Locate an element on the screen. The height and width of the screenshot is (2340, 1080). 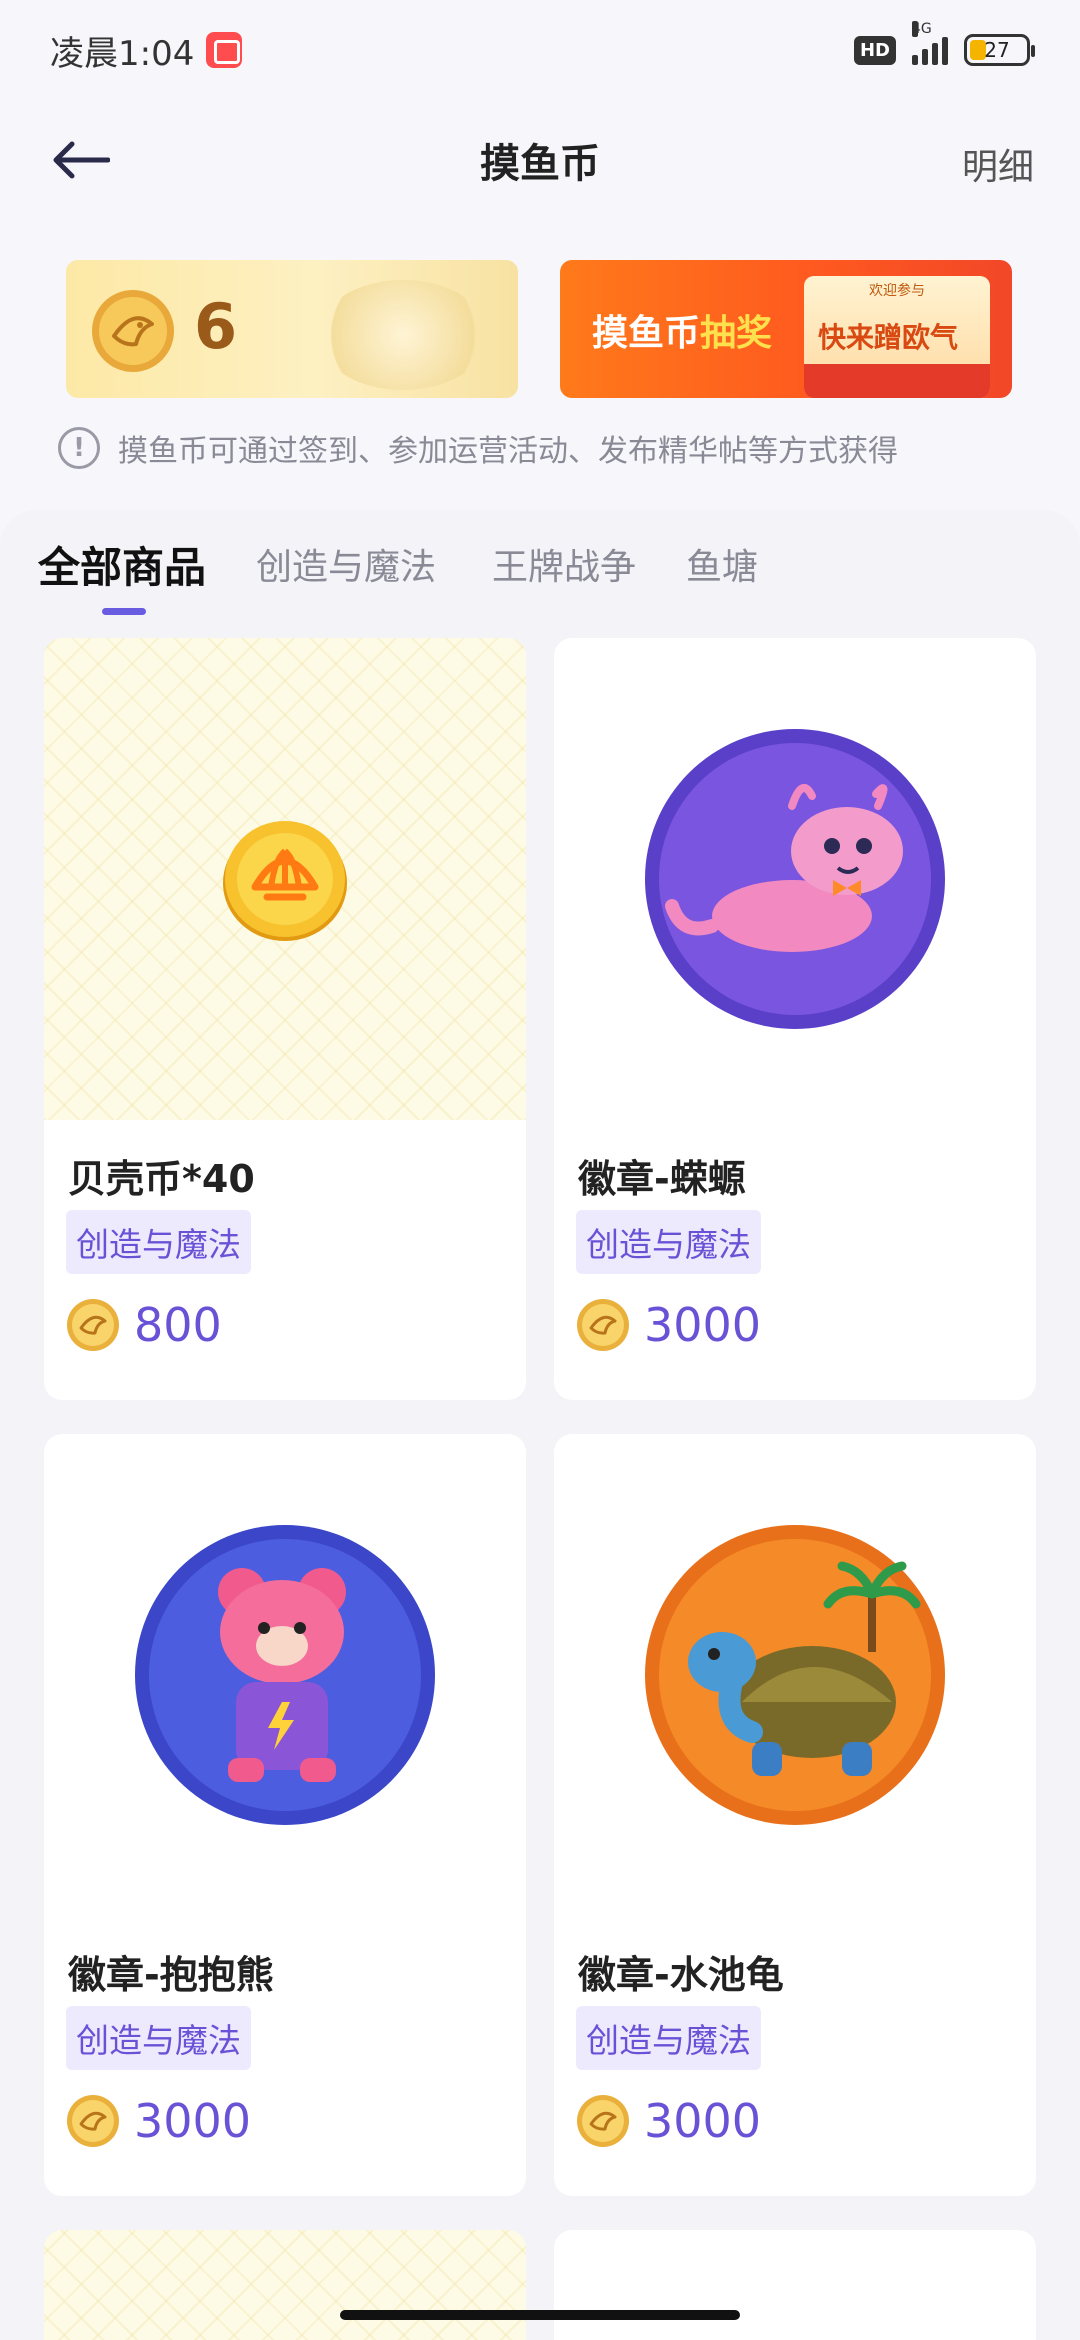
axolotl-badge-image is located at coordinates (795, 879).